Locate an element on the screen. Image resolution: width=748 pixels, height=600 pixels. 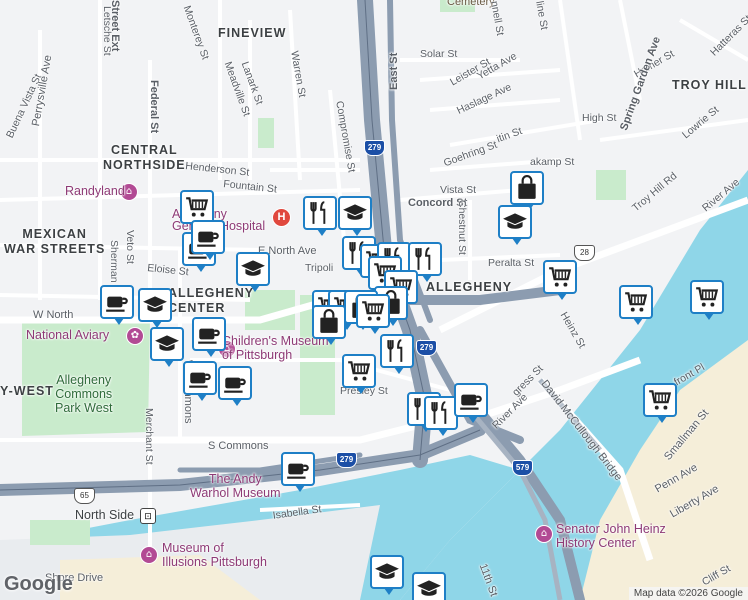
area-fineview: FINEVIEW is located at coordinates (252, 33).